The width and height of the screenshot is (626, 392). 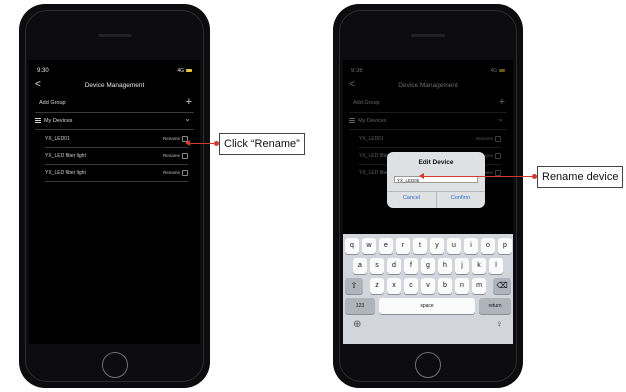 I want to click on key-v: v, so click(x=428, y=286).